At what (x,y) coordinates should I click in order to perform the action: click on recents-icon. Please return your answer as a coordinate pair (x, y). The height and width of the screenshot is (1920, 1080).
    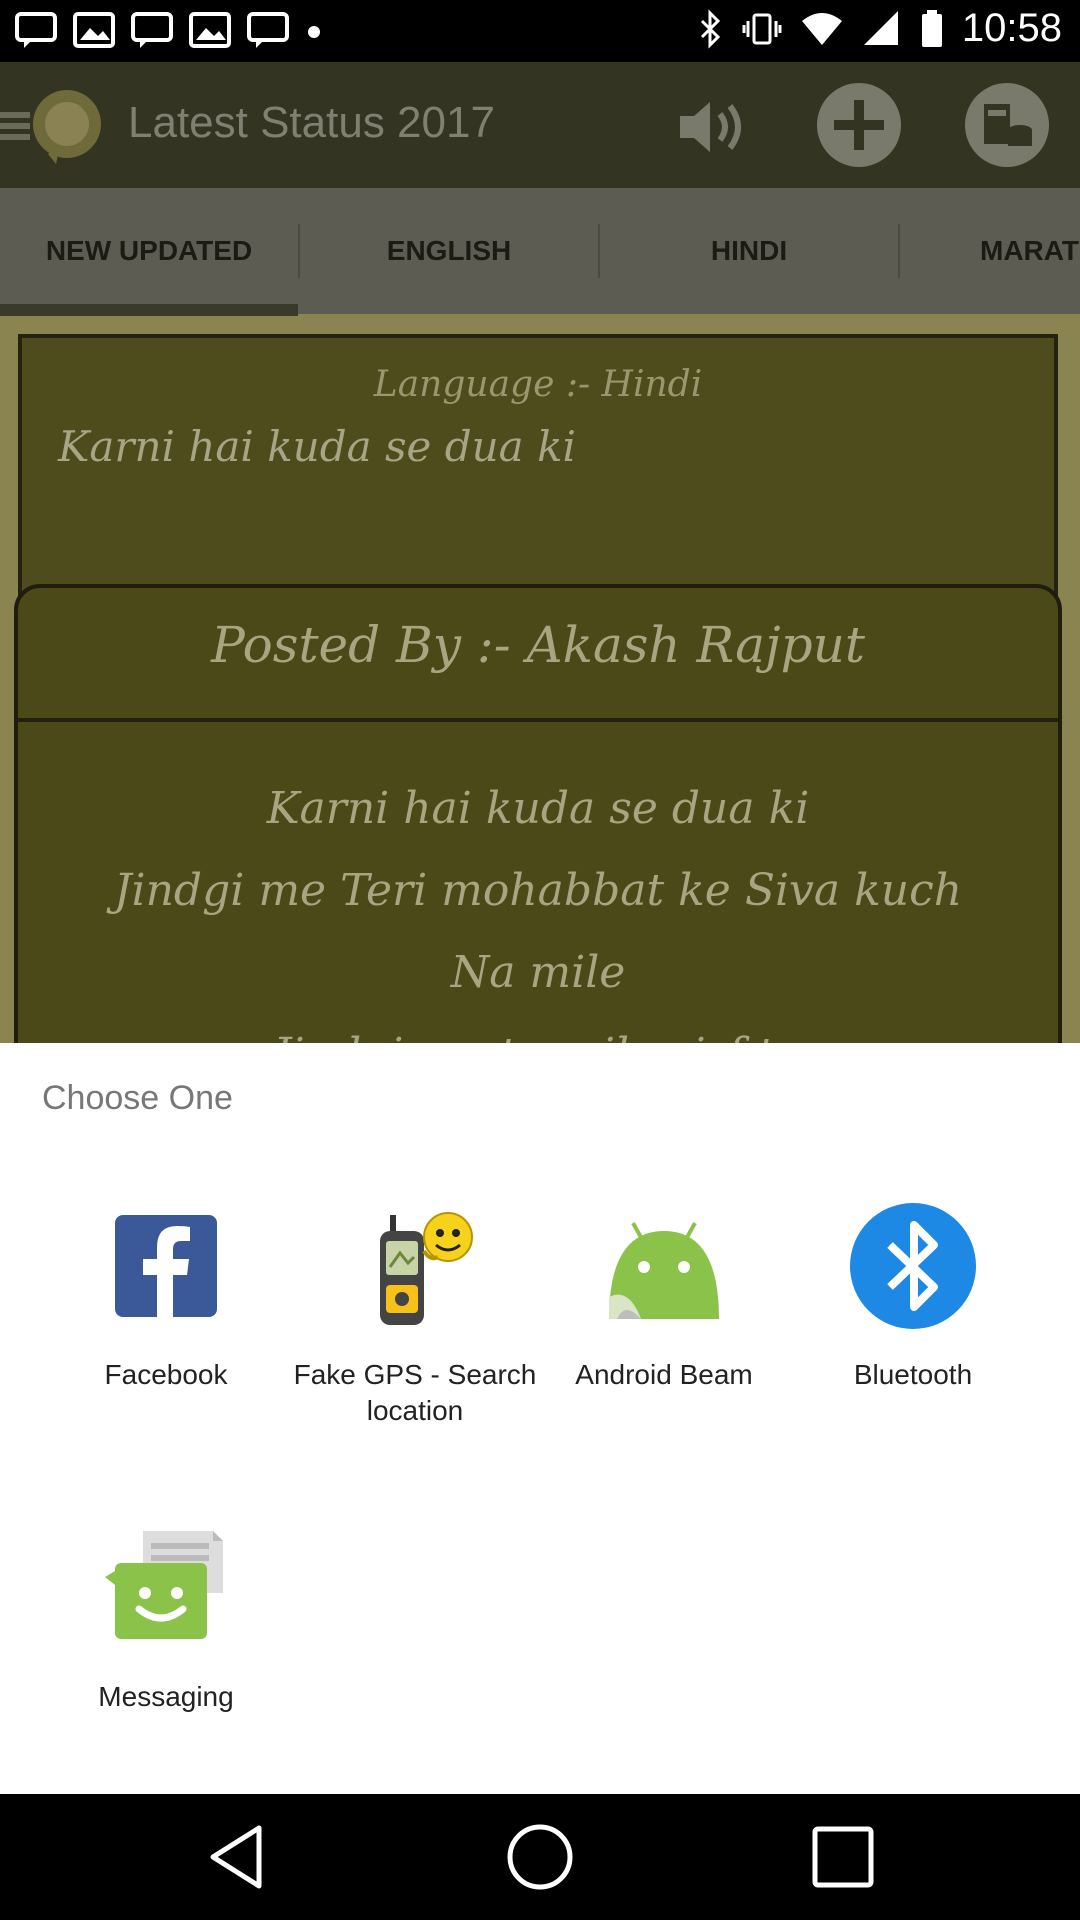
    Looking at the image, I should click on (843, 1857).